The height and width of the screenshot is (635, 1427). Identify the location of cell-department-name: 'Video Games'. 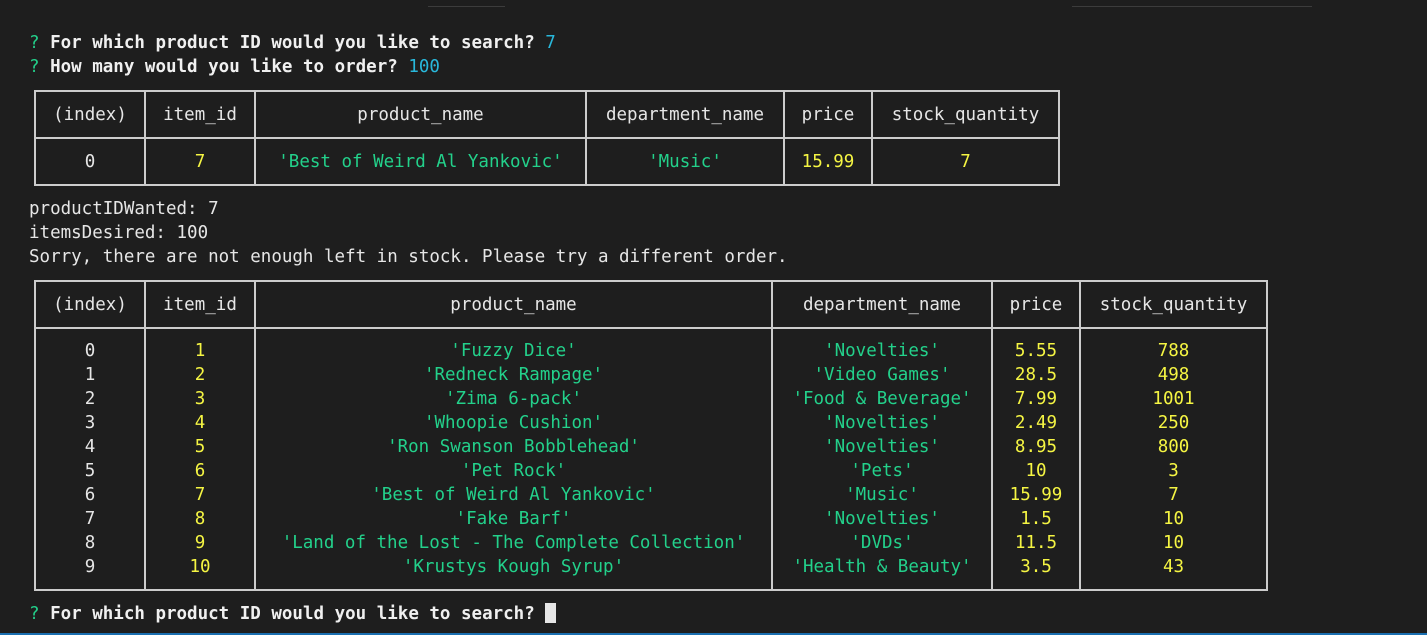
(882, 375).